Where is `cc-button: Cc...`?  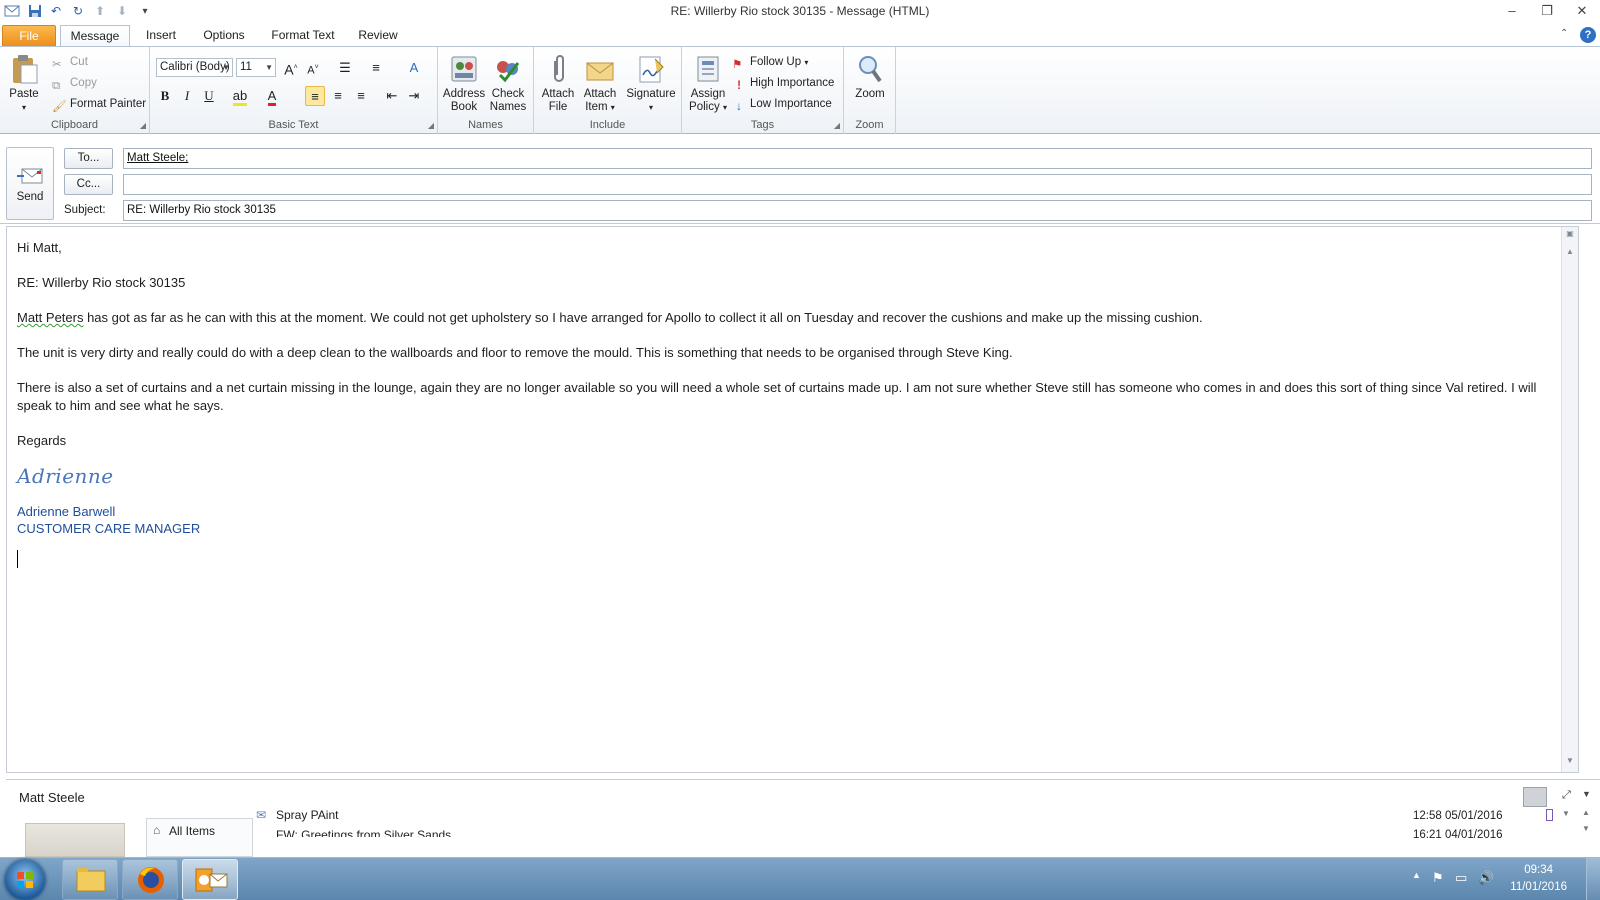
cc-button: Cc... is located at coordinates (88, 184).